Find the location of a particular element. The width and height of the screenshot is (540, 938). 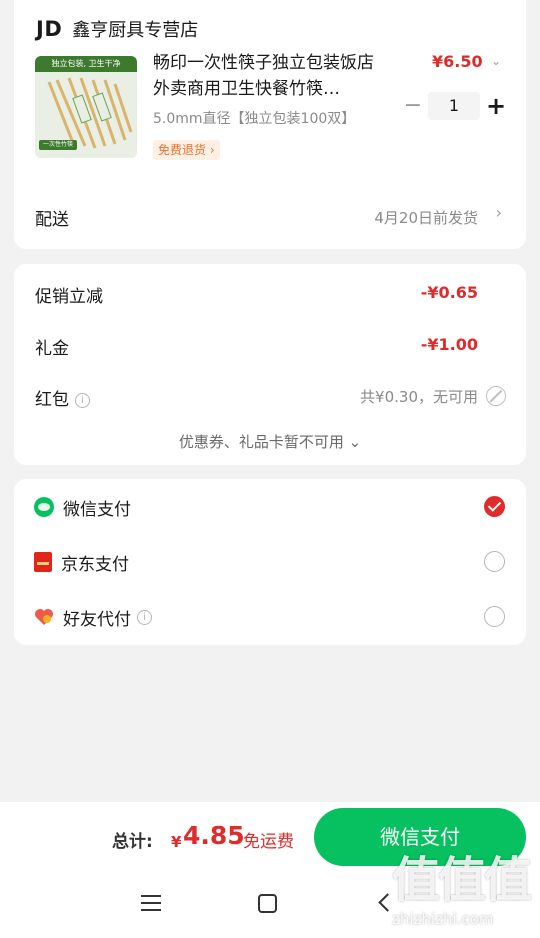

payment-option-label: 京东支付 is located at coordinates (95, 564).